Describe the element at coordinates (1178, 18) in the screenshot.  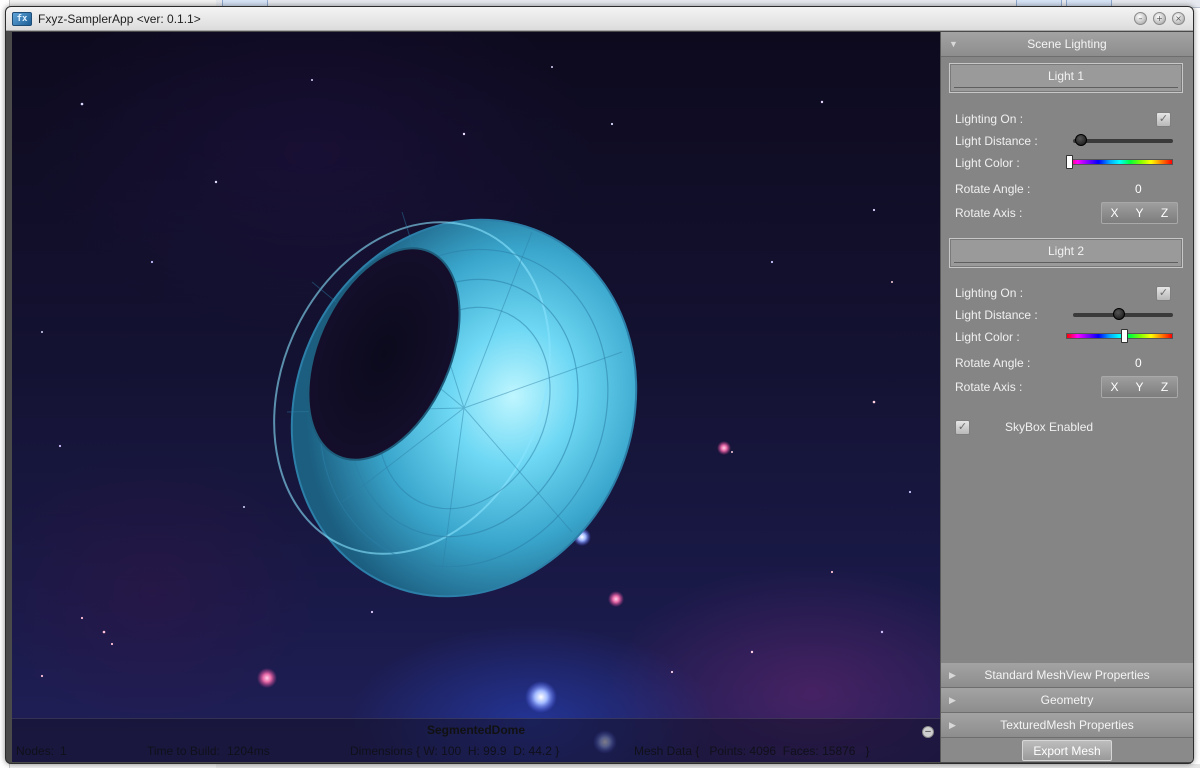
I see `close-button: ×` at that location.